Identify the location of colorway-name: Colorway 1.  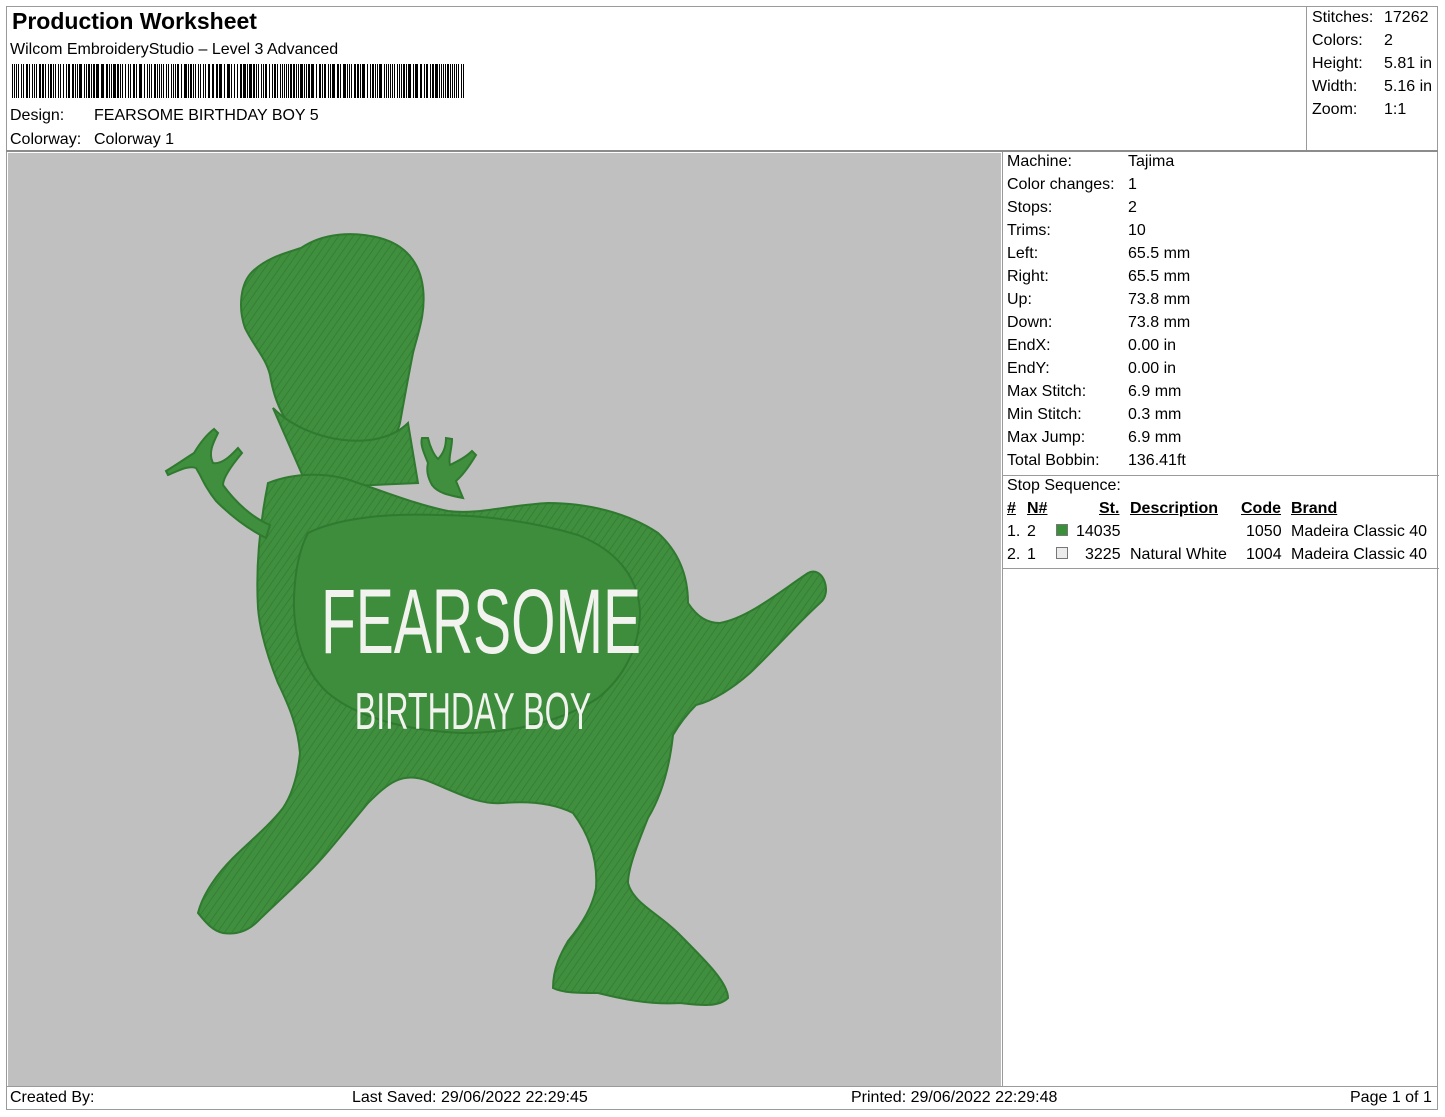
(134, 139).